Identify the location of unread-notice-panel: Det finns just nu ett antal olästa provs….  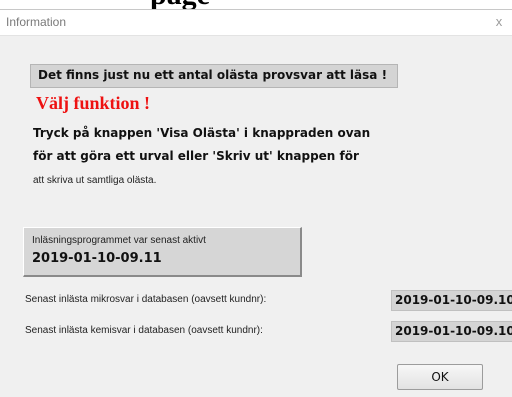
(214, 76).